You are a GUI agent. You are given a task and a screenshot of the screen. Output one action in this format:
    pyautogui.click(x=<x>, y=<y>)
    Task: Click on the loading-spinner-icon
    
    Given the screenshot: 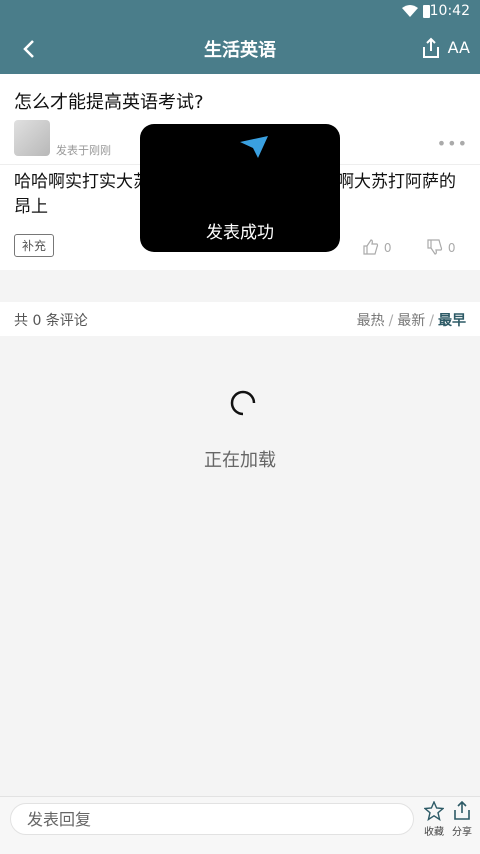 What is the action you would take?
    pyautogui.click(x=243, y=403)
    